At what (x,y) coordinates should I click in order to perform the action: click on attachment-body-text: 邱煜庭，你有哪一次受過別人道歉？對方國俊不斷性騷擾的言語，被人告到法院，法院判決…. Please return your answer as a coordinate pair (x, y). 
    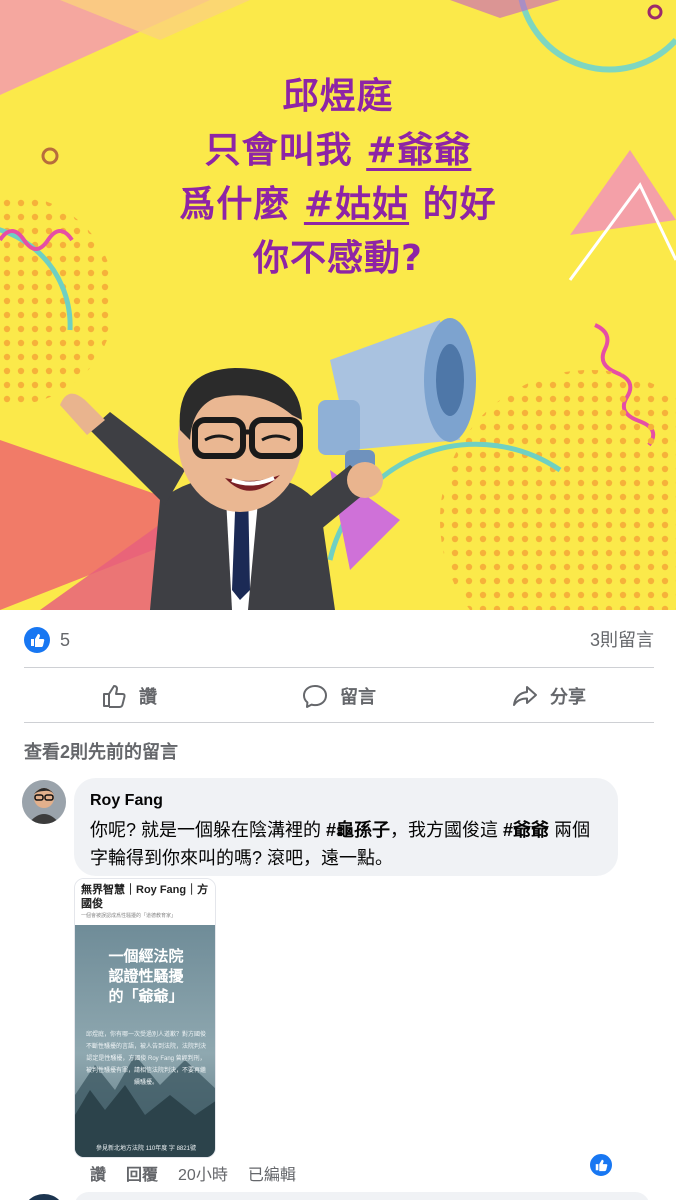
    Looking at the image, I should click on (145, 1059).